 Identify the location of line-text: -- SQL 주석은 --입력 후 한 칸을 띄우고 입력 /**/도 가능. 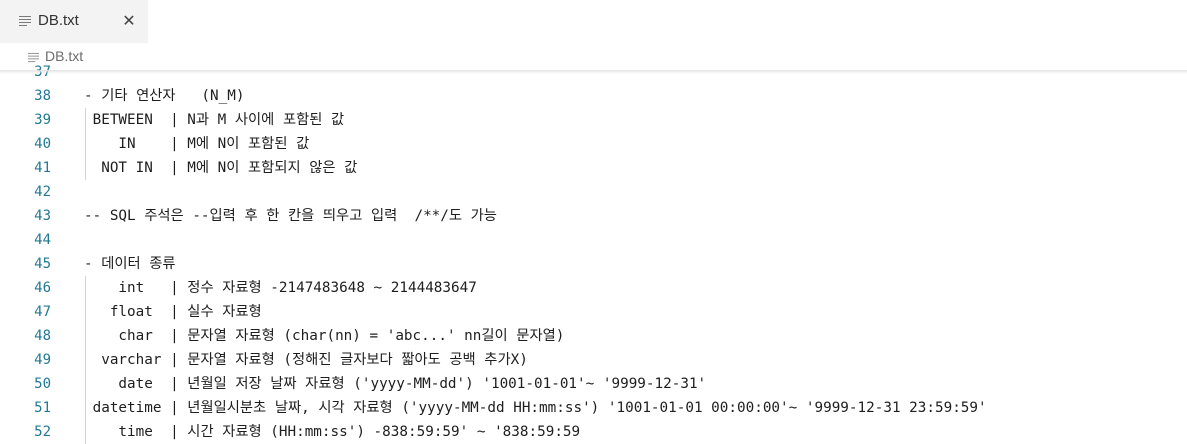
(290, 216).